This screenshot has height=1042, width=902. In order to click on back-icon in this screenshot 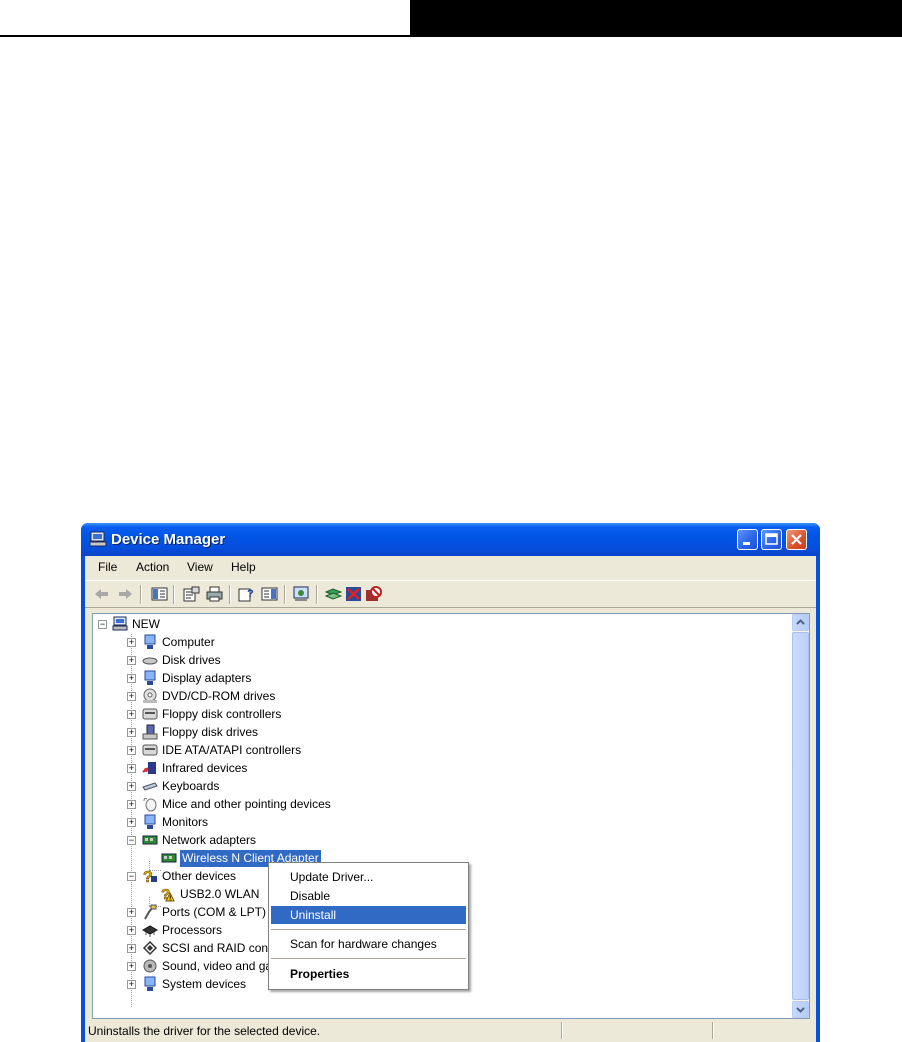, I will do `click(101, 594)`.